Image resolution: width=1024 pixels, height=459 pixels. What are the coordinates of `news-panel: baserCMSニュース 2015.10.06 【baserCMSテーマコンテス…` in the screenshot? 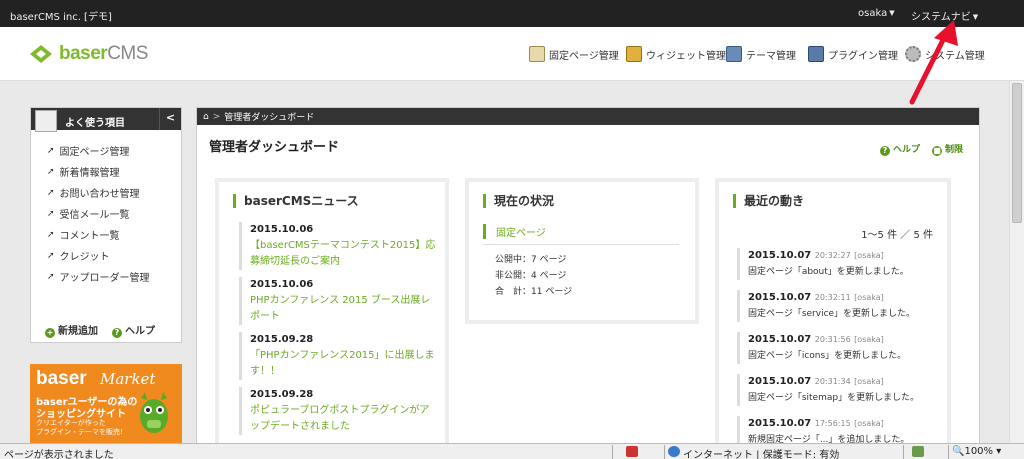 It's located at (332, 318).